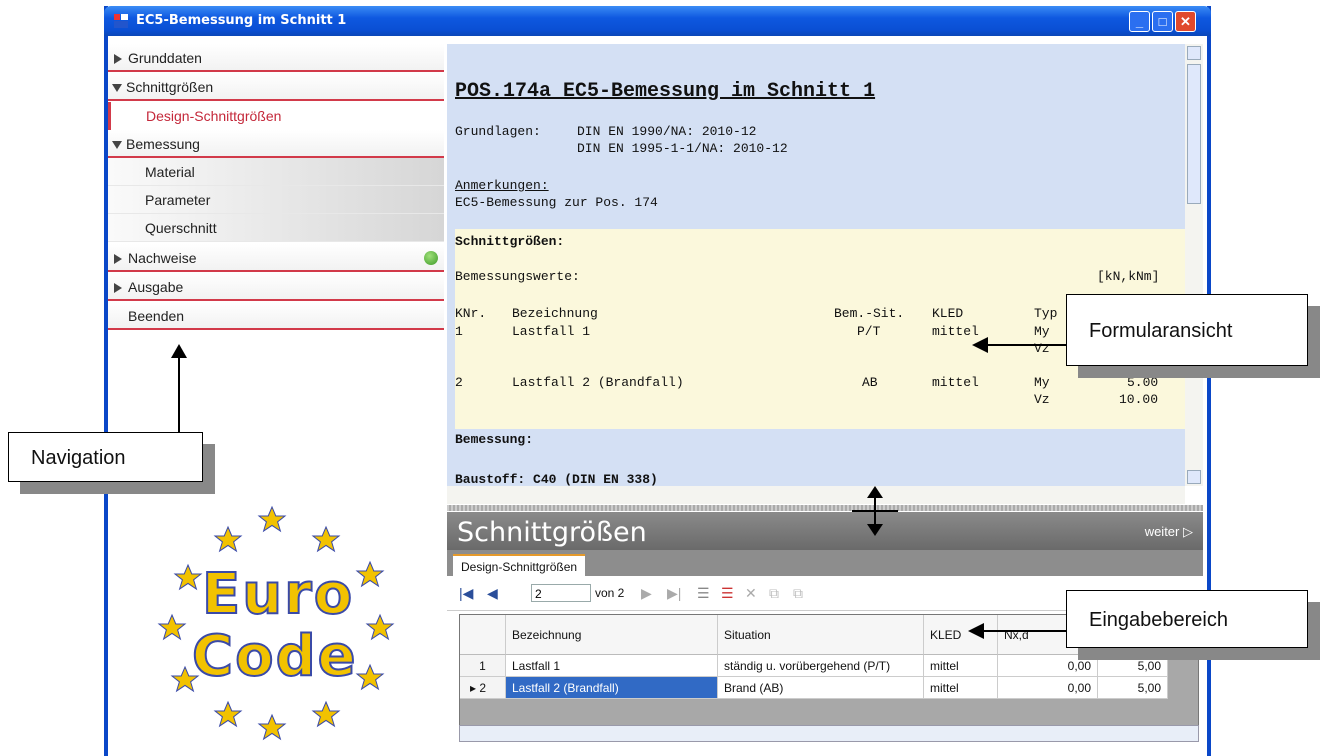 Image resolution: width=1329 pixels, height=756 pixels. I want to click on callout-formularansicht: Formularansicht, so click(1187, 330).